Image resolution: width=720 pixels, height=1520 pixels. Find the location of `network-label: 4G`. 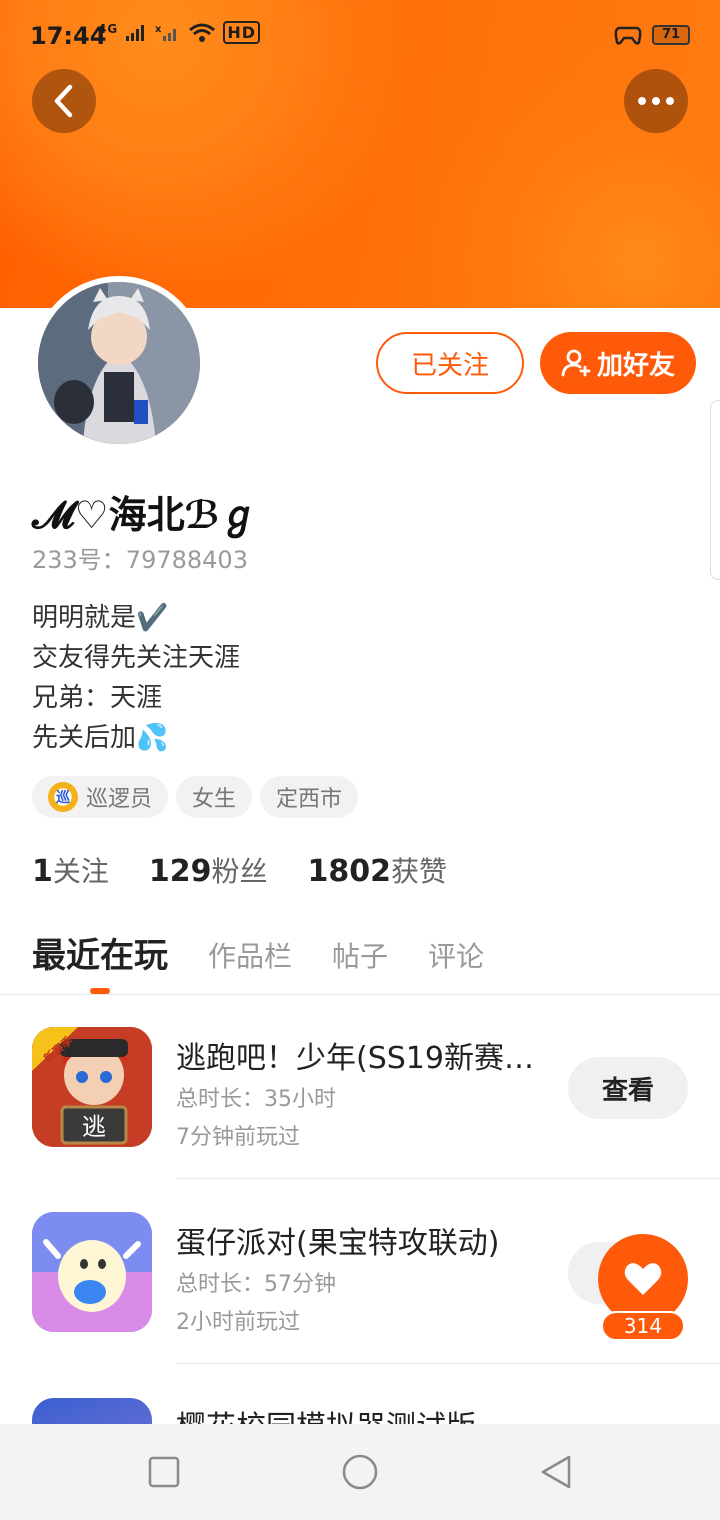

network-label: 4G is located at coordinates (108, 29).